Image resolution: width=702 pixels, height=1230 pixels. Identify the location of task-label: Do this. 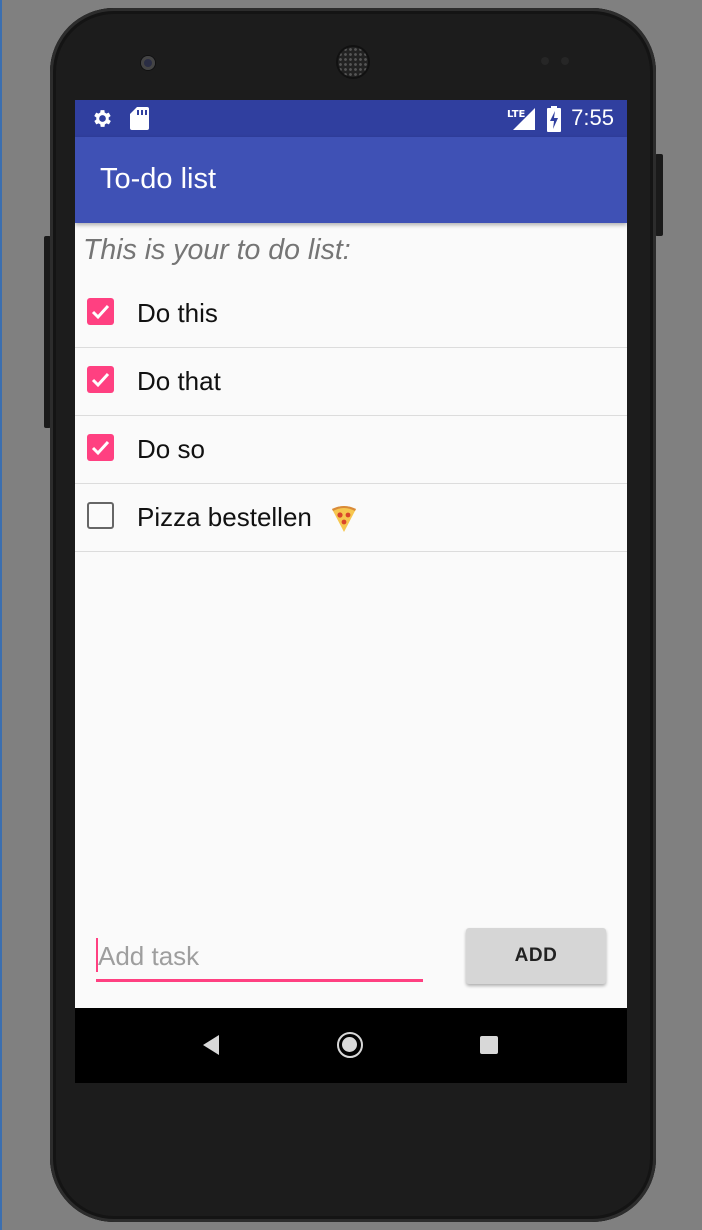
(177, 313).